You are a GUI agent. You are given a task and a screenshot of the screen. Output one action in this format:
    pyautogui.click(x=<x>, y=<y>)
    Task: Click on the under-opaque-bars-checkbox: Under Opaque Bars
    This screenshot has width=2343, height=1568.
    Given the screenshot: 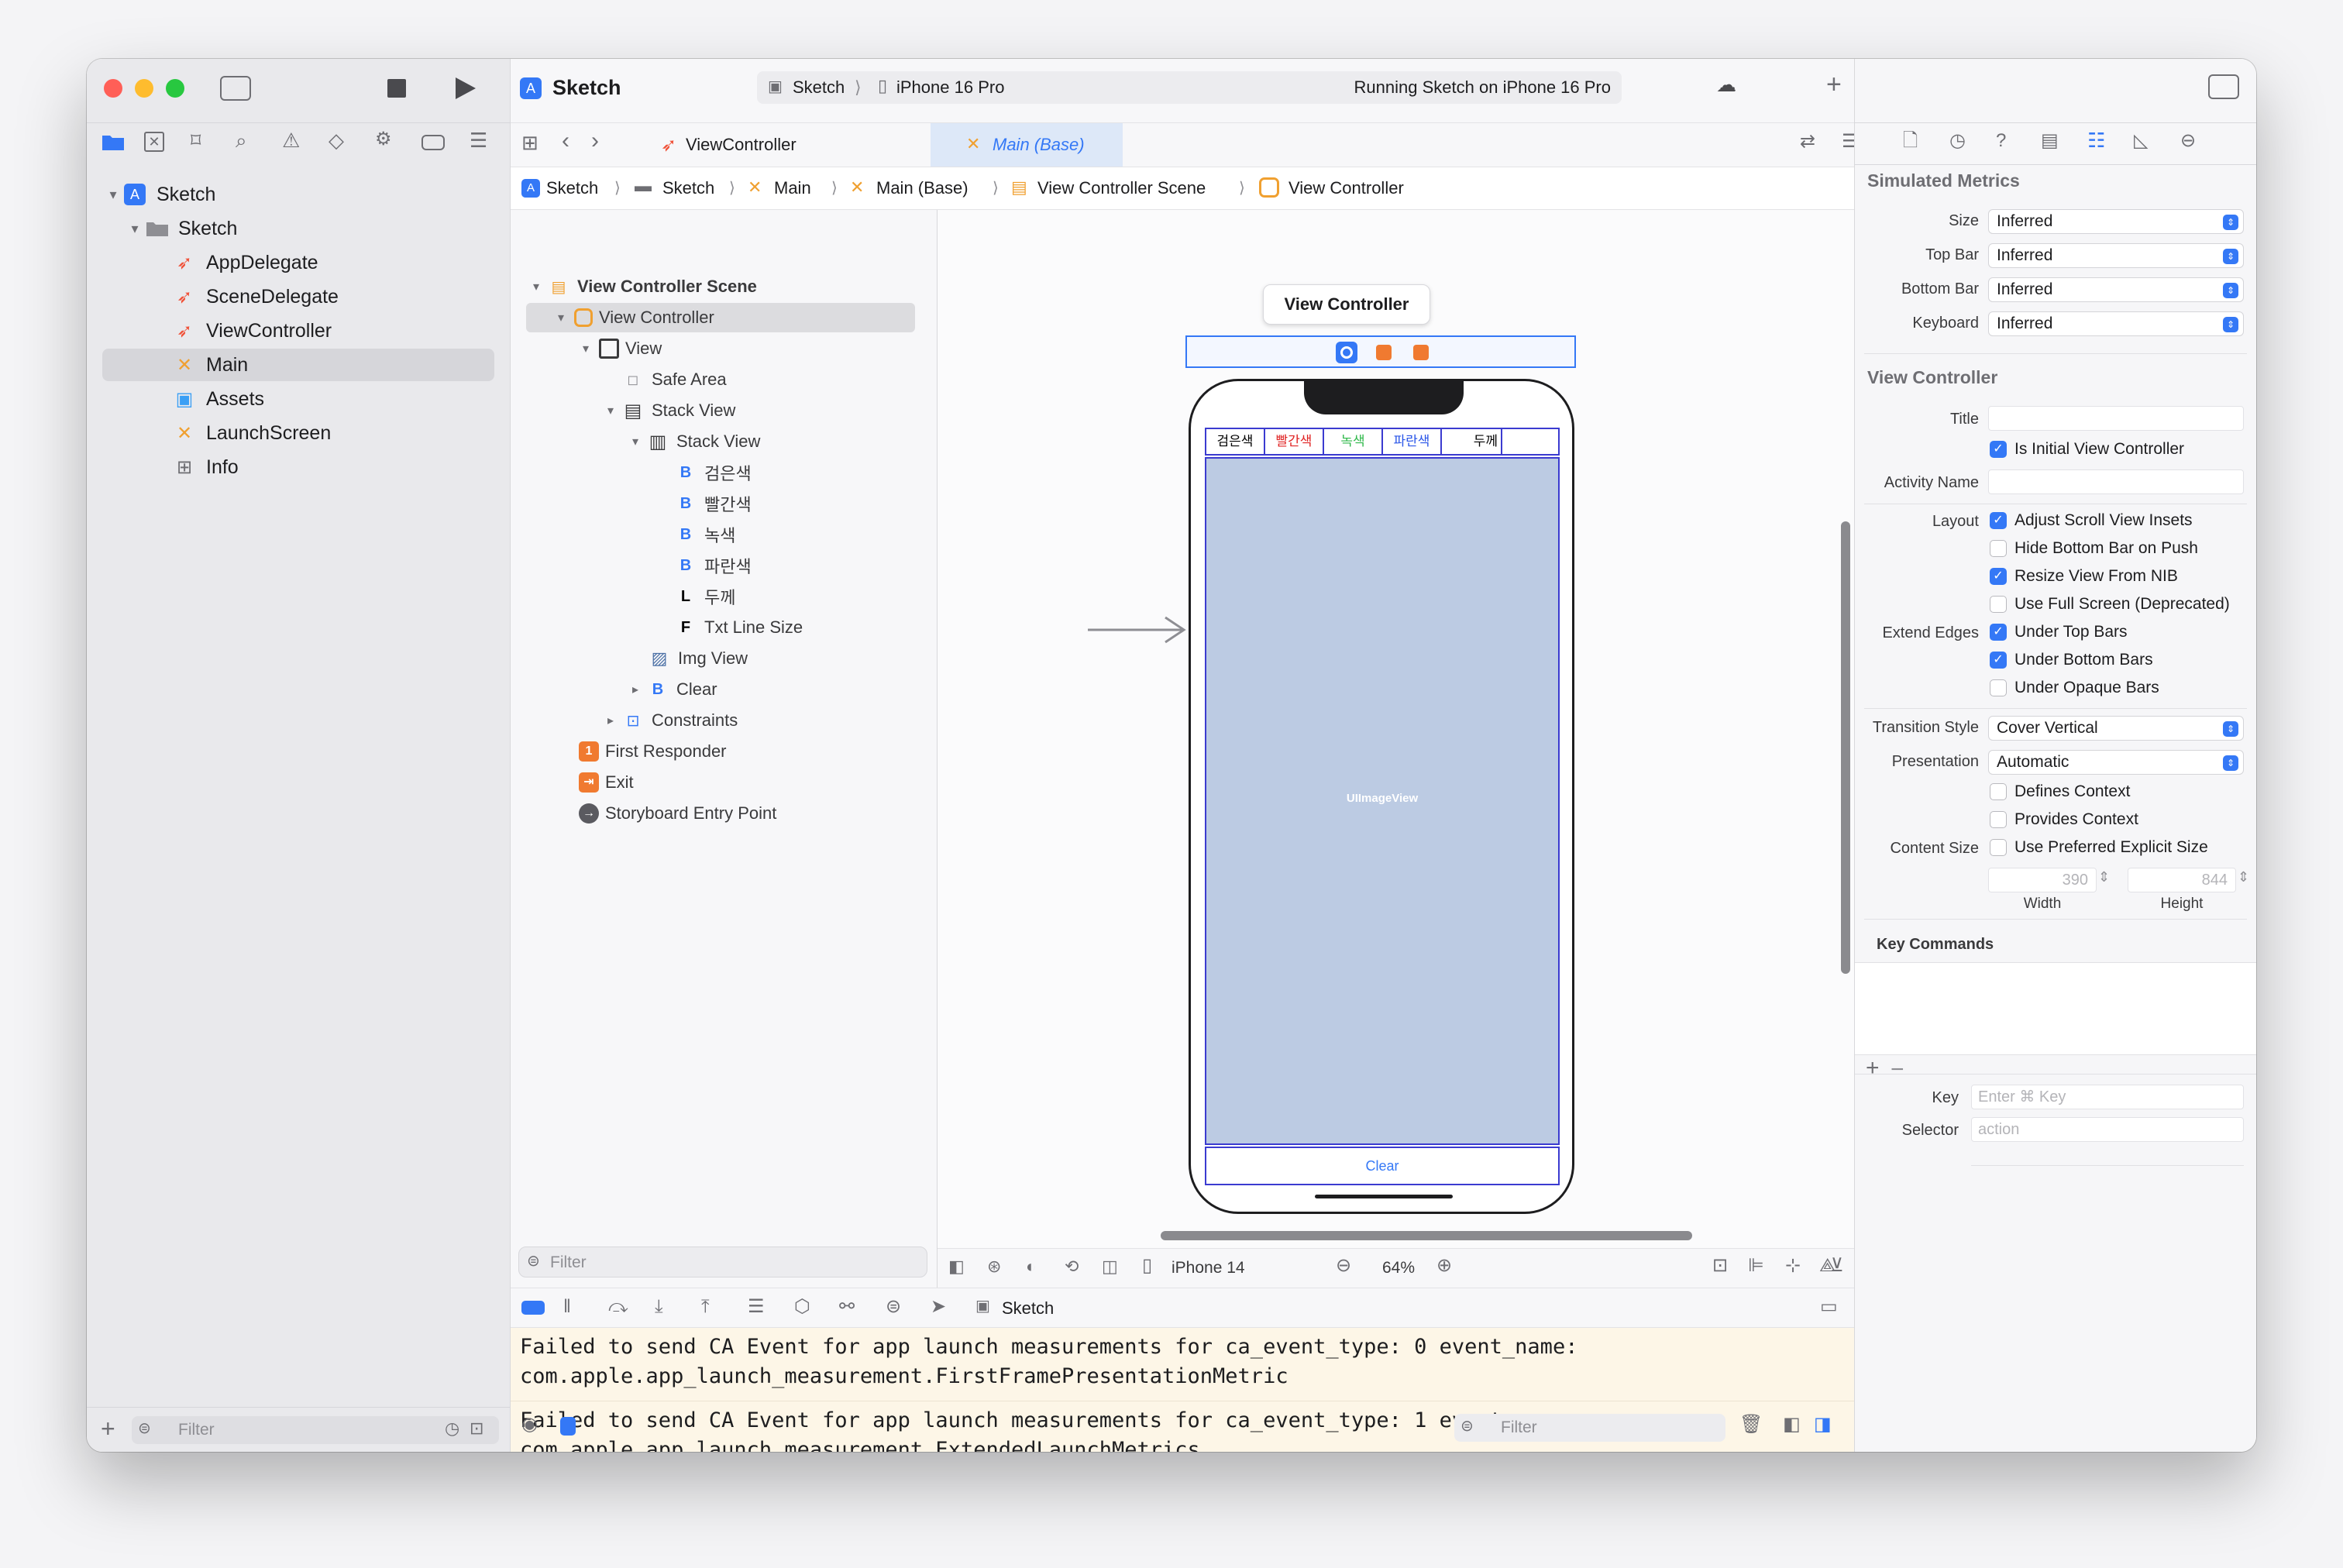 What is the action you would take?
    pyautogui.click(x=2074, y=688)
    